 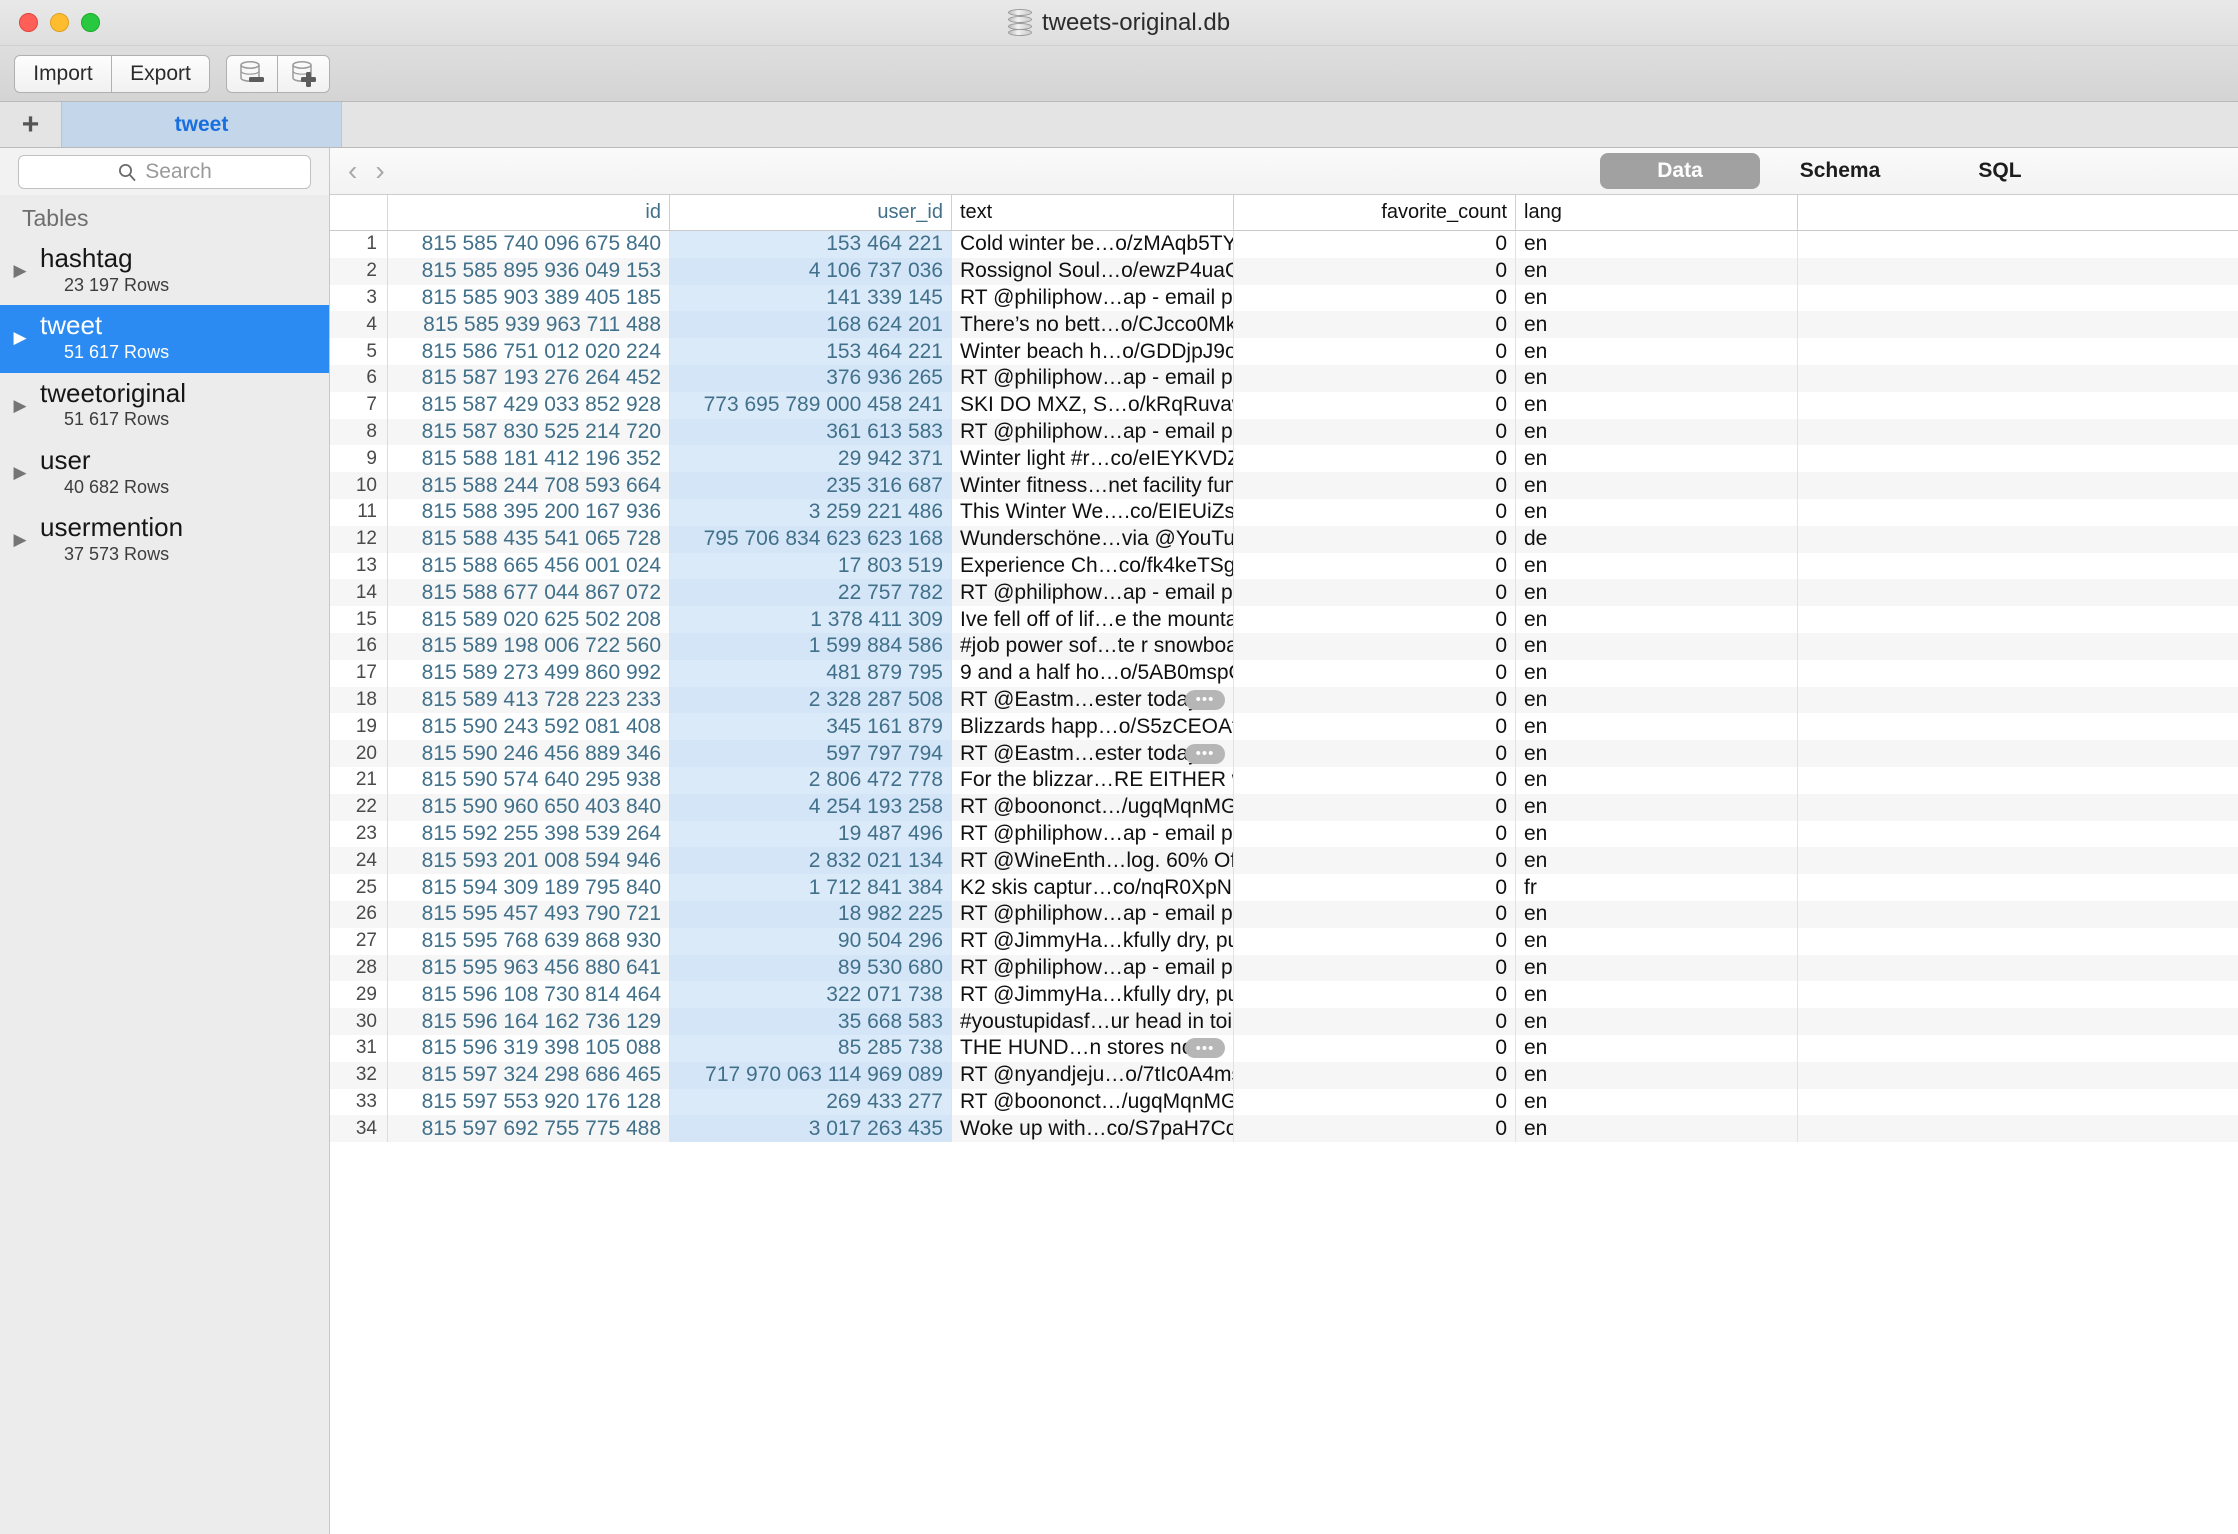 I want to click on cell-text: Woke up with…co/S7paH7CoPd, so click(x=1093, y=1129).